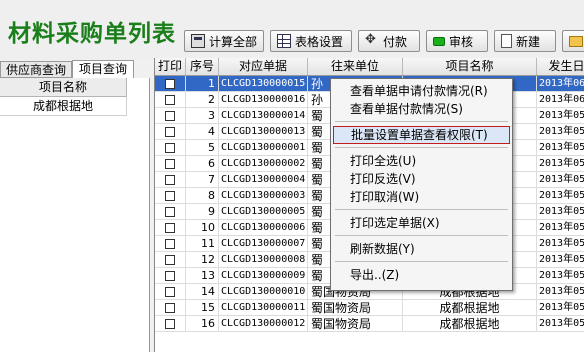 The height and width of the screenshot is (352, 584). I want to click on table-settings-button: 表格设置, so click(311, 41).